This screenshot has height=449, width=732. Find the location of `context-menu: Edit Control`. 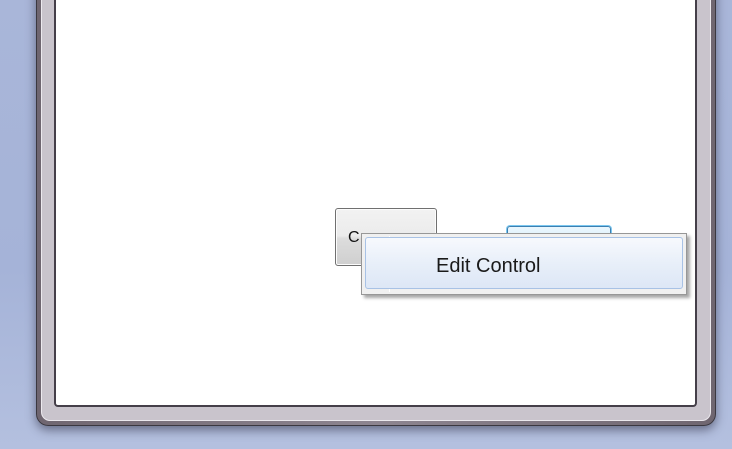

context-menu: Edit Control is located at coordinates (524, 264).